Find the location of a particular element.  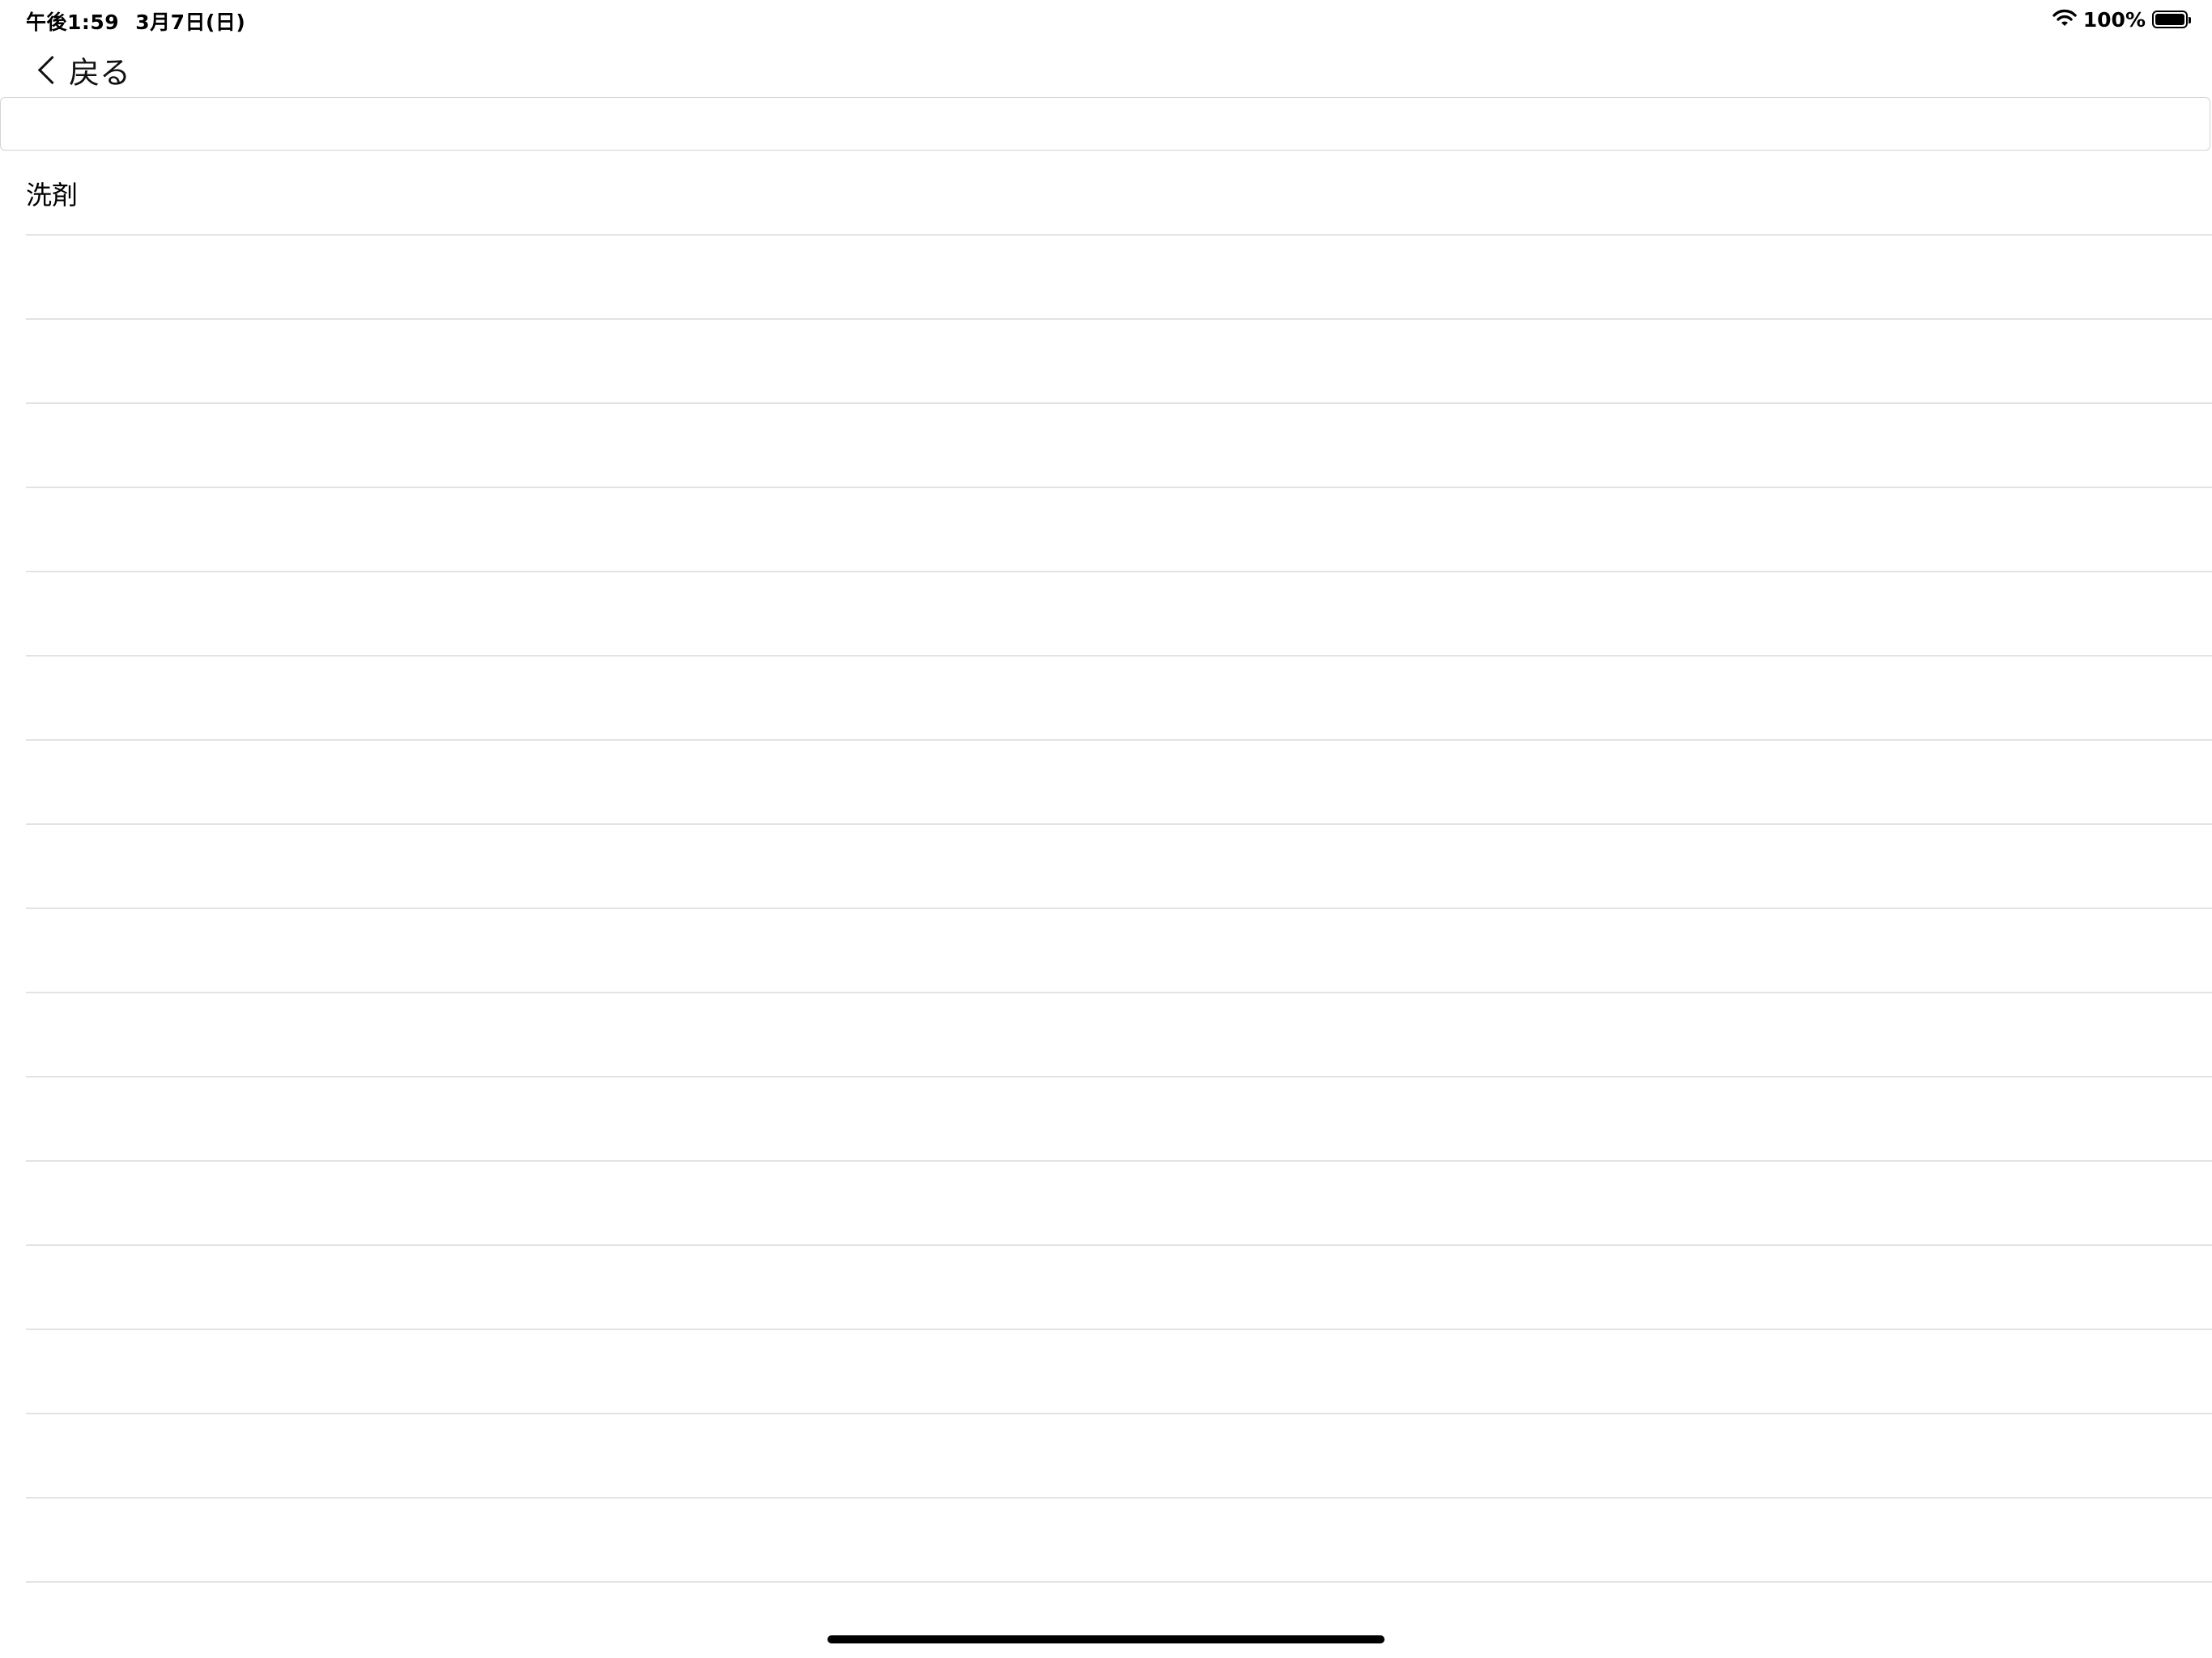

list-item-label: 洗剤 is located at coordinates (53, 194).